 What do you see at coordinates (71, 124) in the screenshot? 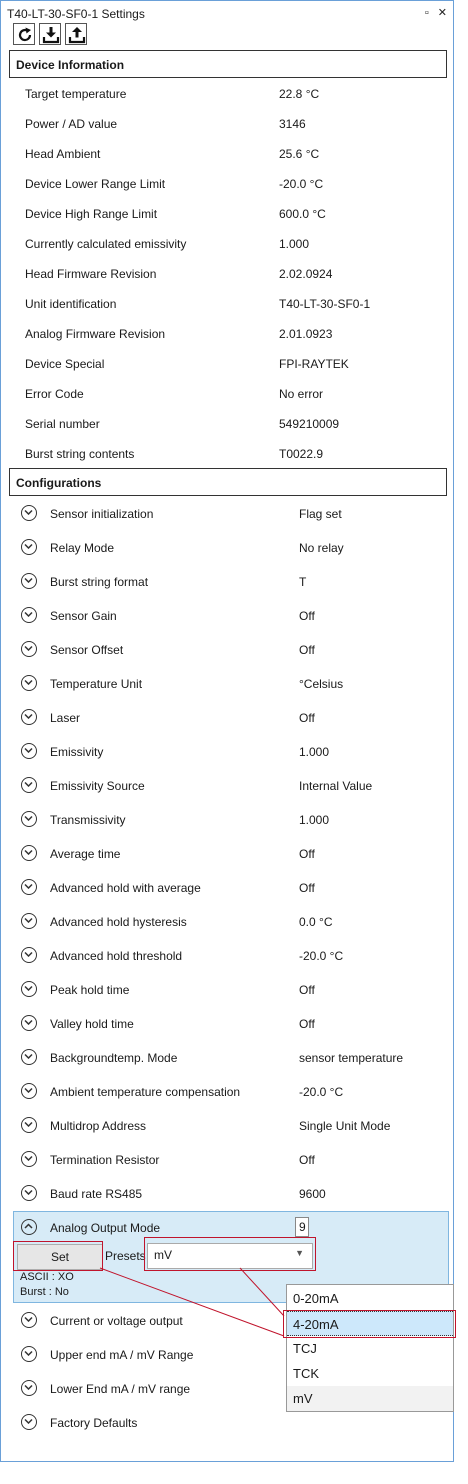
I see `info-label: Power / AD value` at bounding box center [71, 124].